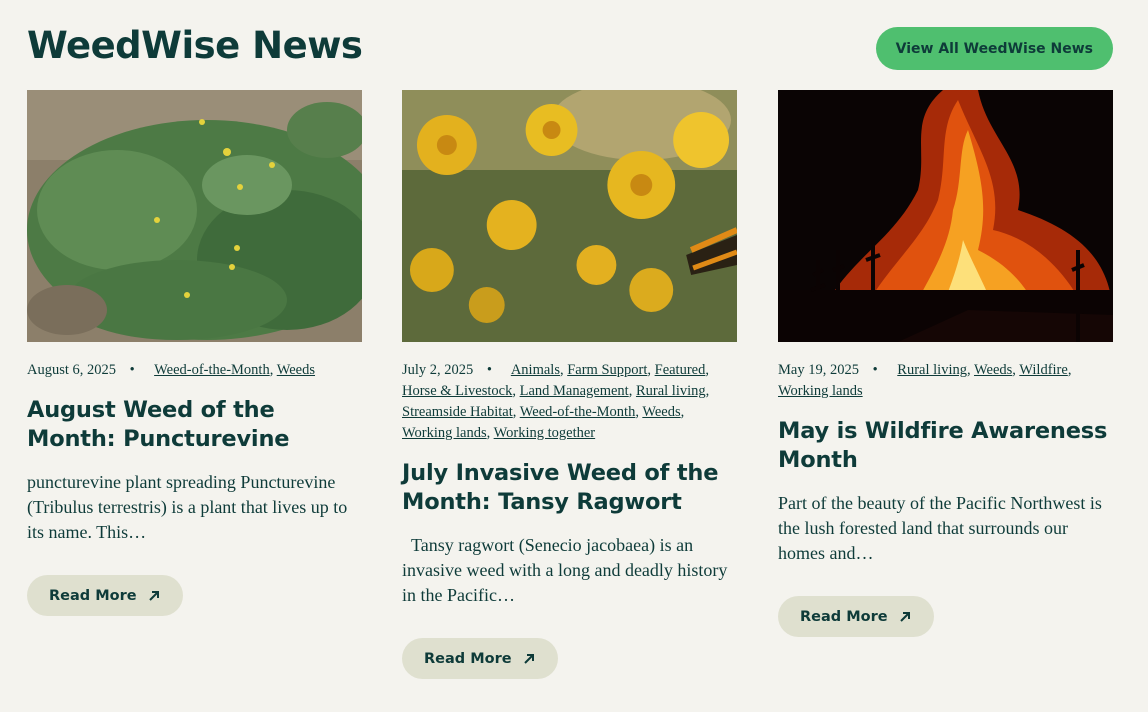  What do you see at coordinates (680, 370) in the screenshot?
I see `category-link: Featured` at bounding box center [680, 370].